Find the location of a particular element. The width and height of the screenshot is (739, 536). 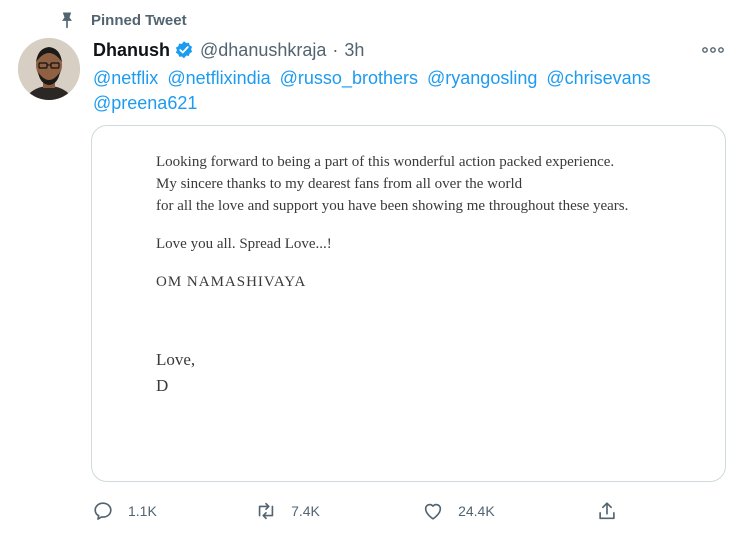

author-handle: @dhanushkraja is located at coordinates (263, 50).